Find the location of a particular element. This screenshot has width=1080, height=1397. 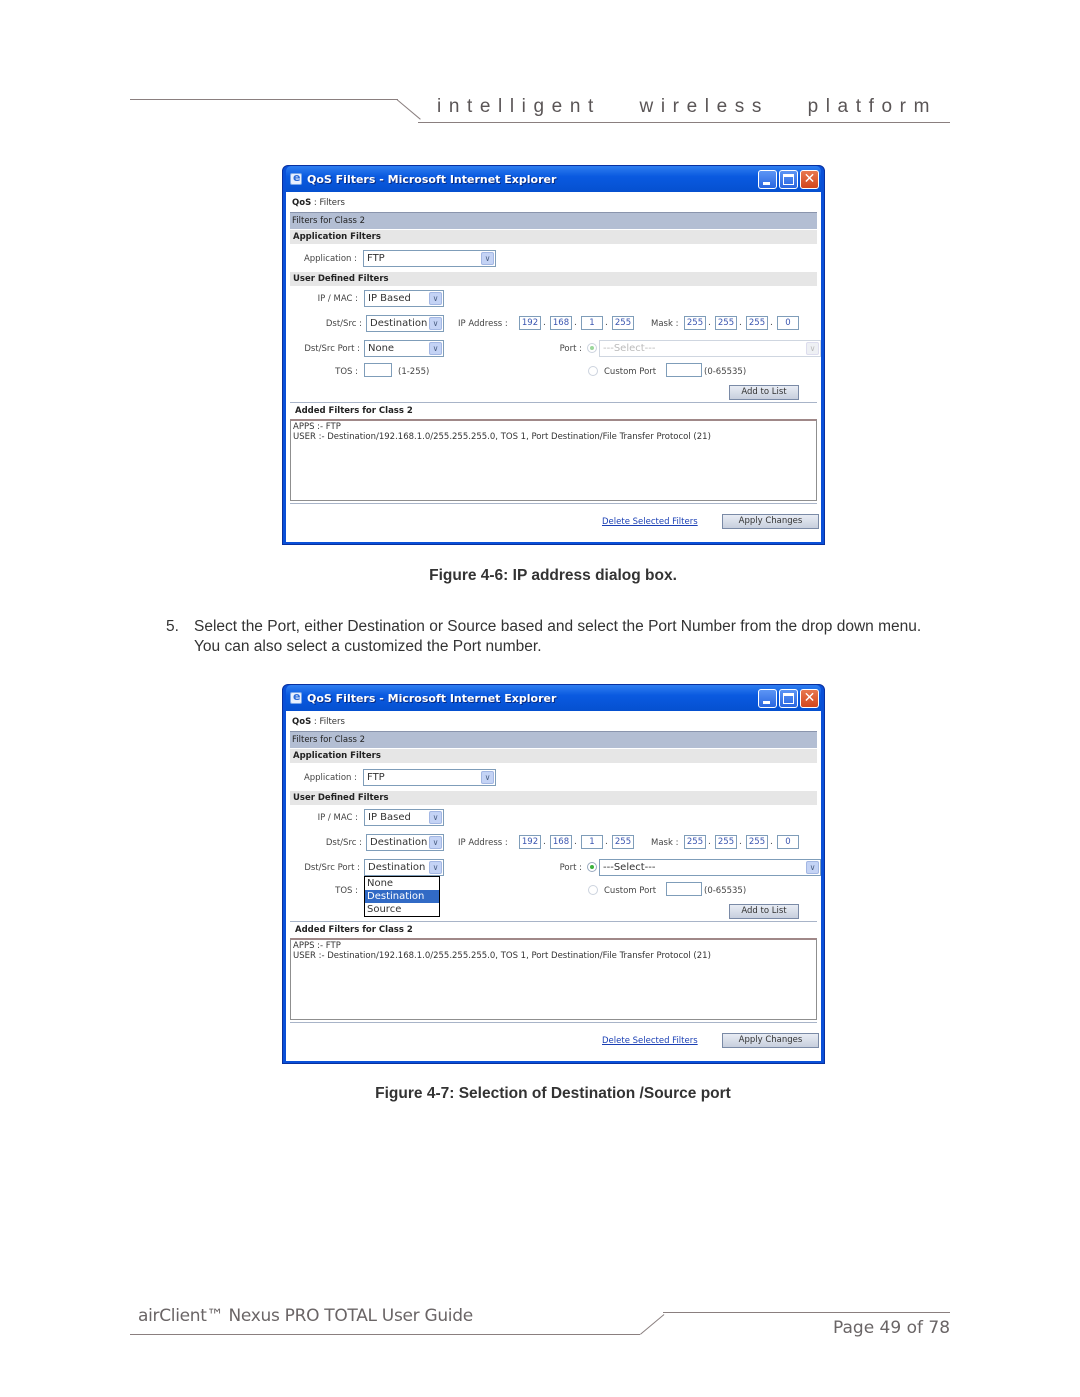

dst-src-port-select: None ∨ is located at coordinates (404, 348).